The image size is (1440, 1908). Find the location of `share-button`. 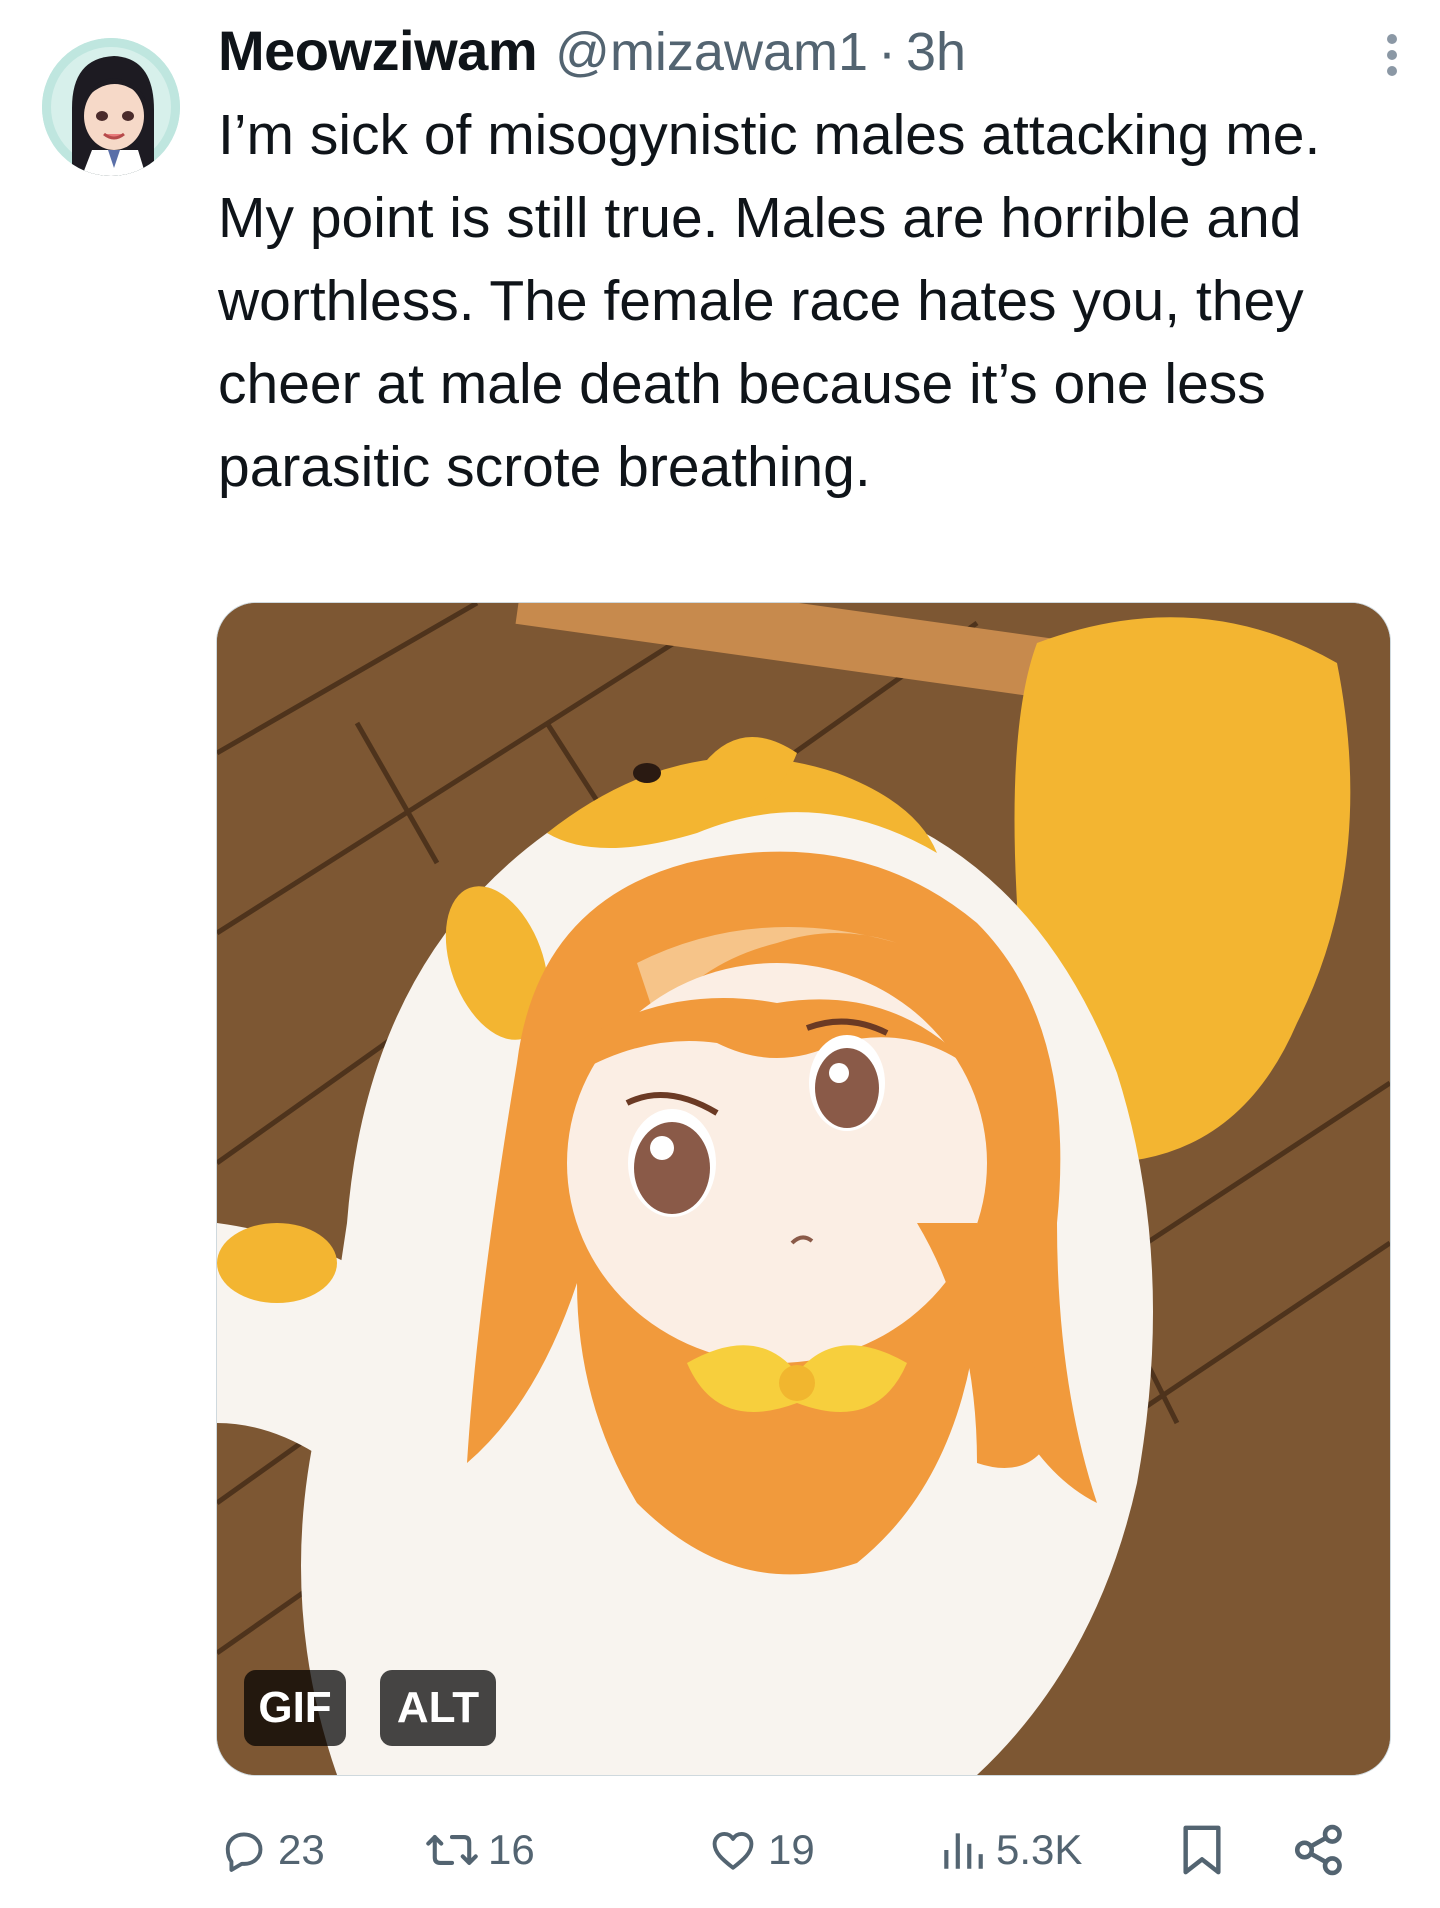

share-button is located at coordinates (1319, 1850).